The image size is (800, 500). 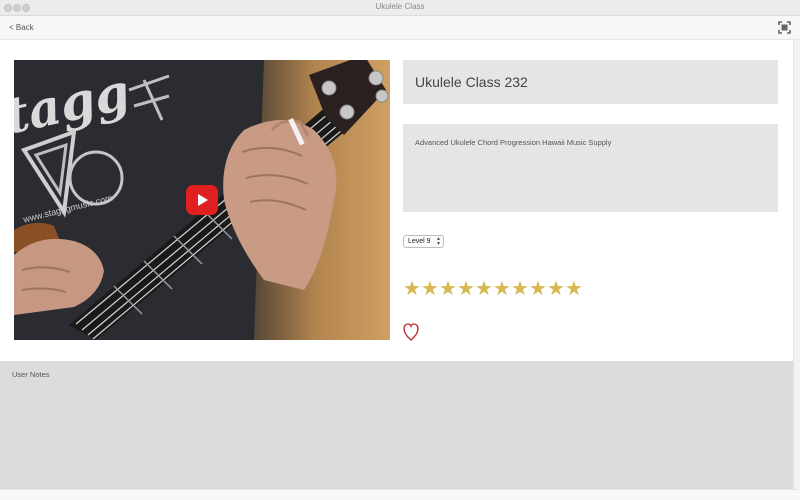 I want to click on fullscreen-icon, so click(x=784, y=27).